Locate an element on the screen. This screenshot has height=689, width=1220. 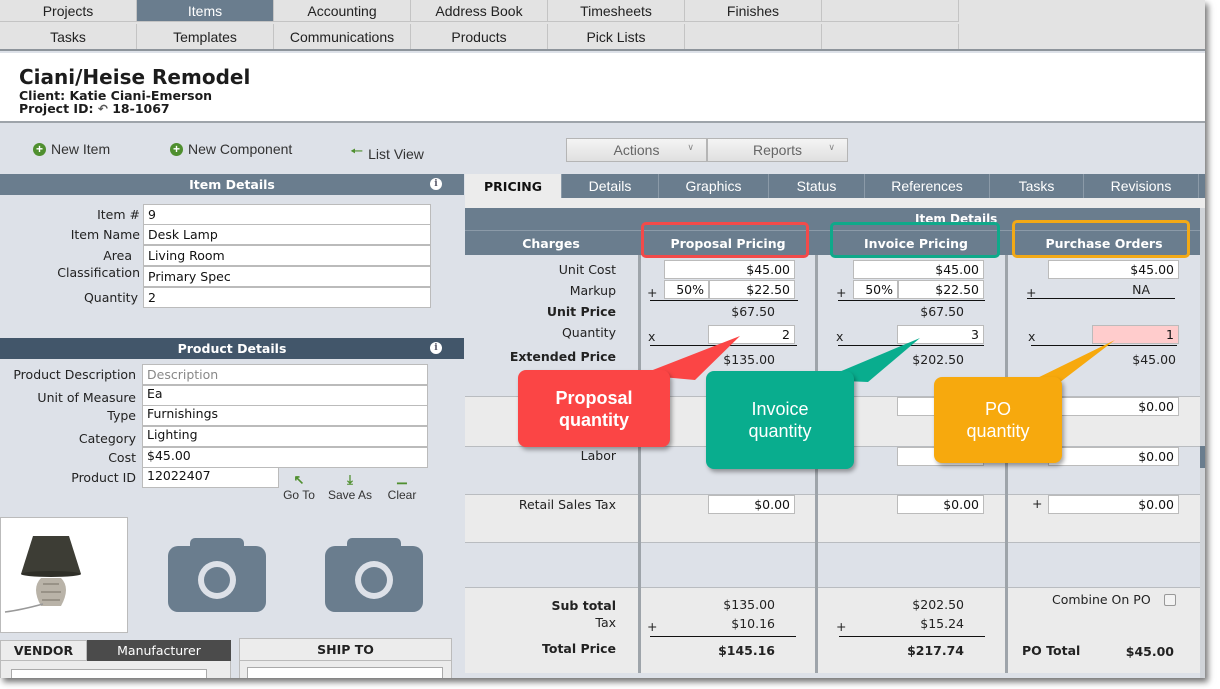
tab-references: References is located at coordinates (927, 186).